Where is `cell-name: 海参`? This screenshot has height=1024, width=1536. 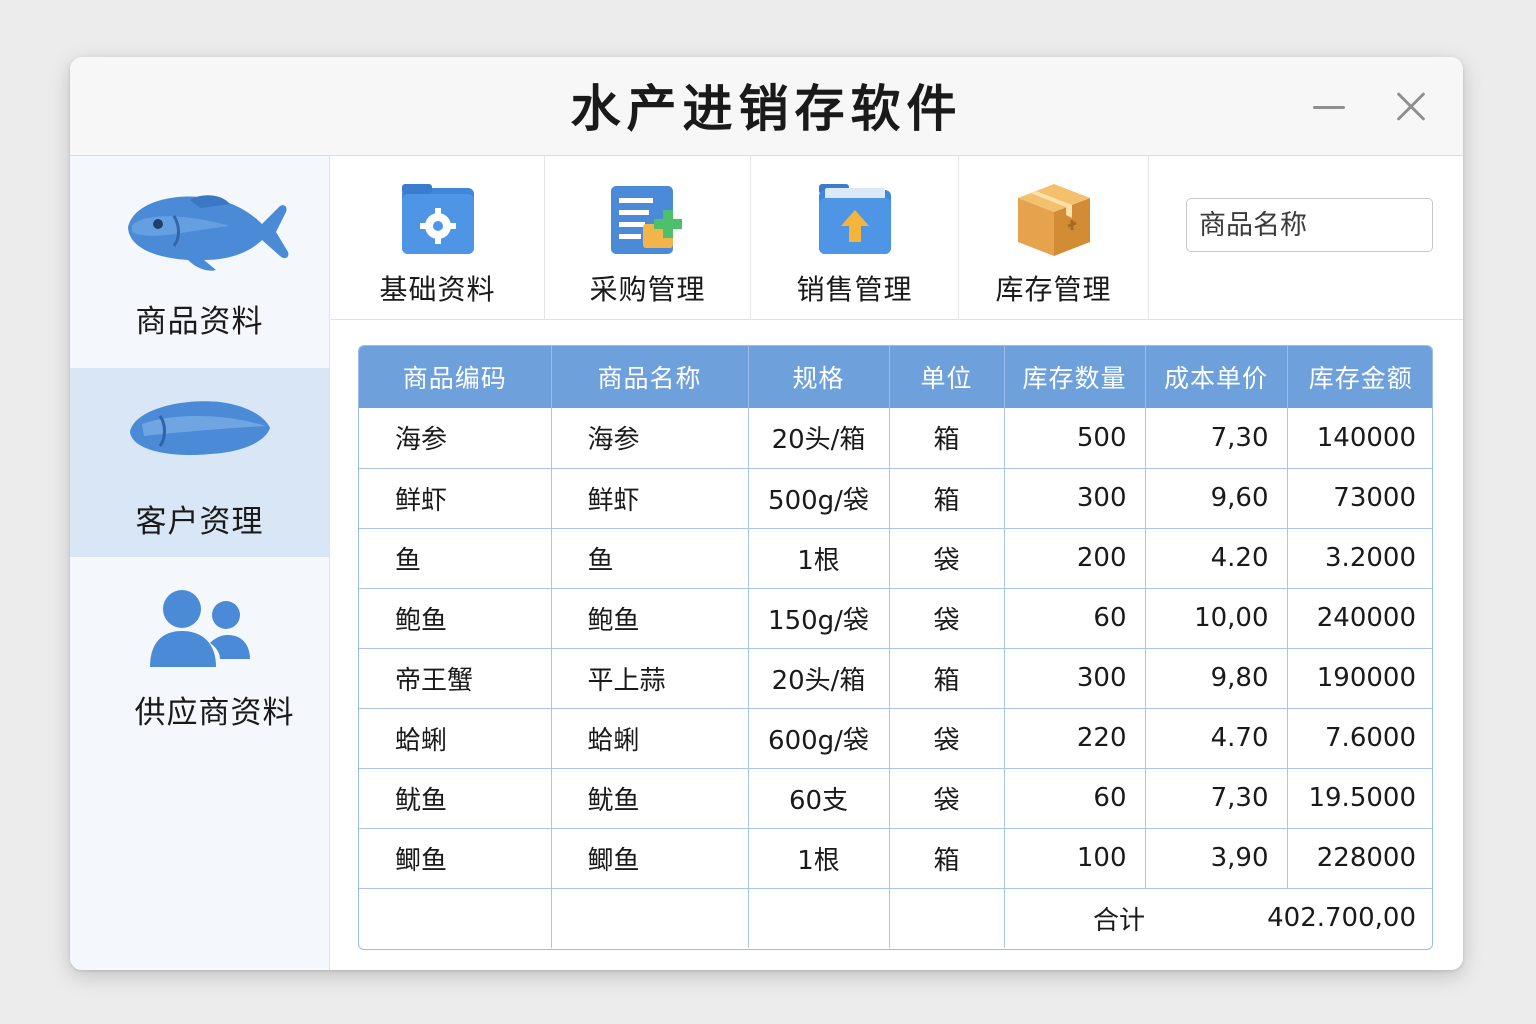
cell-name: 海参 is located at coordinates (650, 438).